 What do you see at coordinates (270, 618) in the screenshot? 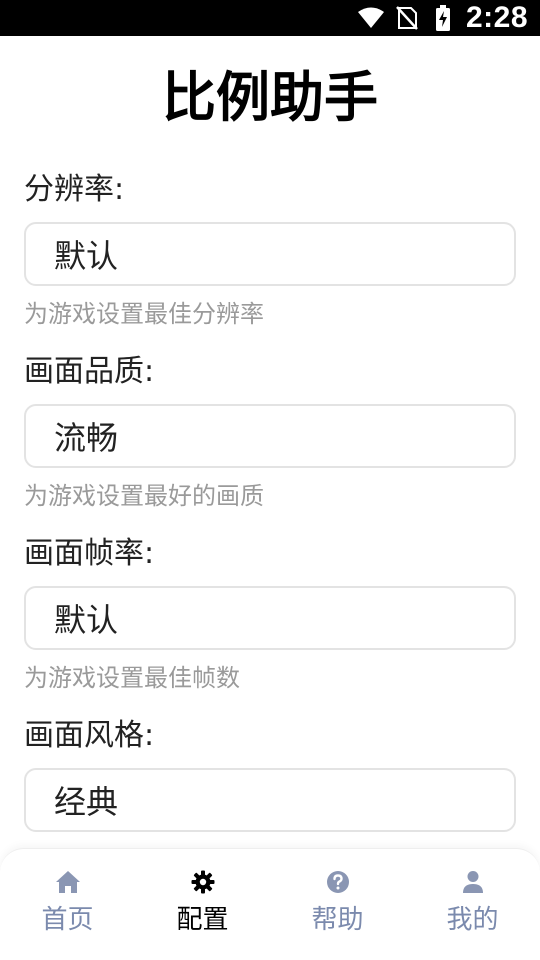
I see `frame-rate-select: 默认` at bounding box center [270, 618].